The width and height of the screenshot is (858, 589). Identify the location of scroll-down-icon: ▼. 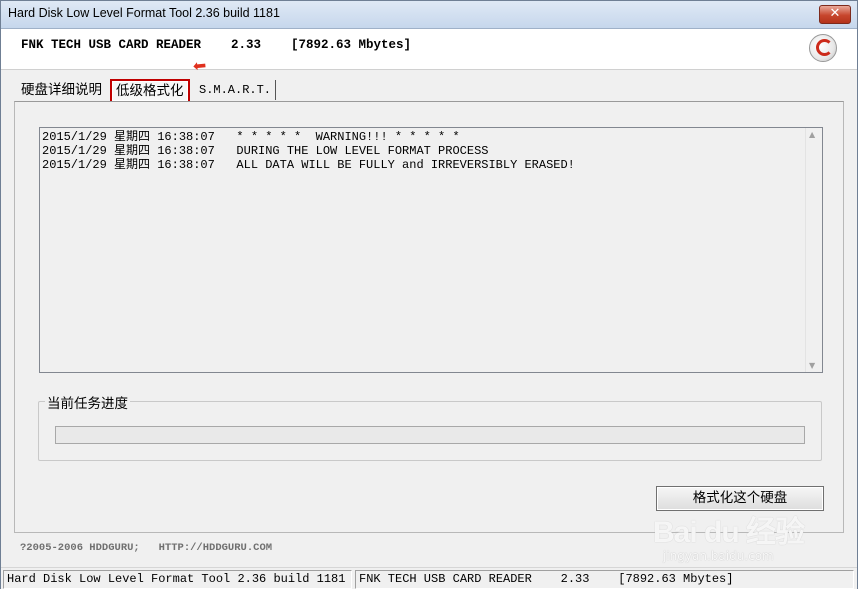
(812, 365).